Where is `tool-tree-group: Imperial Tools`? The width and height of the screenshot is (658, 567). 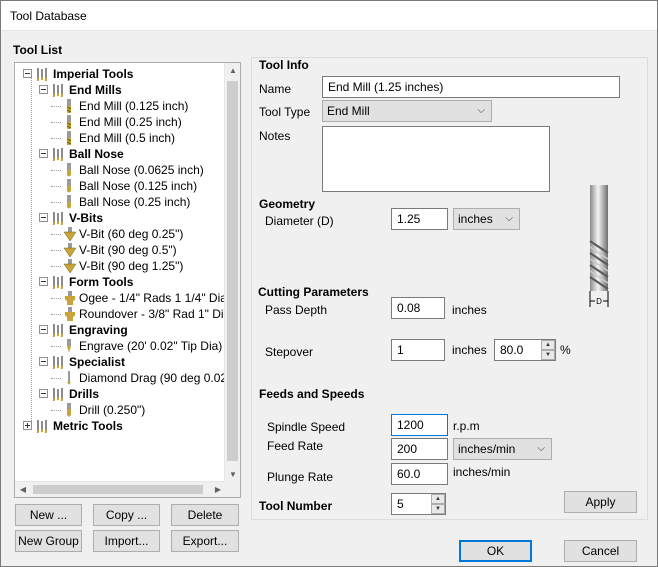 tool-tree-group: Imperial Tools is located at coordinates (120, 74).